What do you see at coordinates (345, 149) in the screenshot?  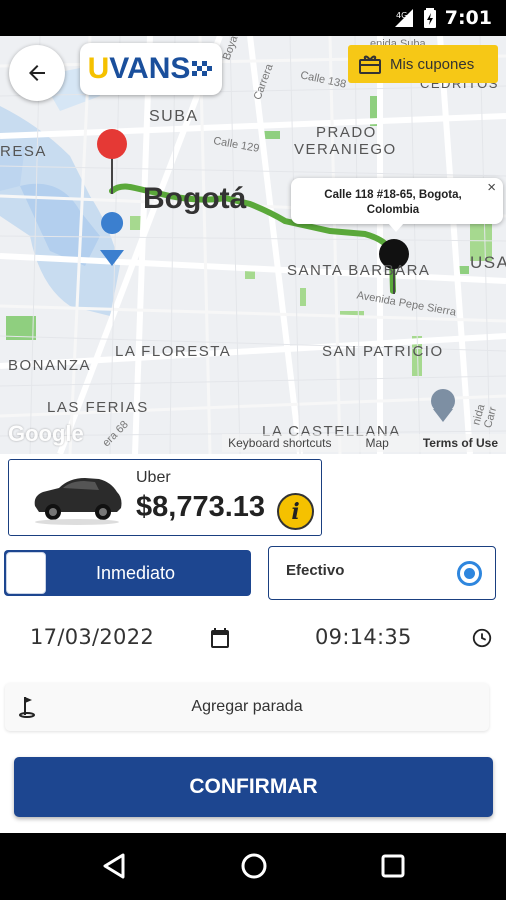 I see `map-label-veraniego: VERANIEGO` at bounding box center [345, 149].